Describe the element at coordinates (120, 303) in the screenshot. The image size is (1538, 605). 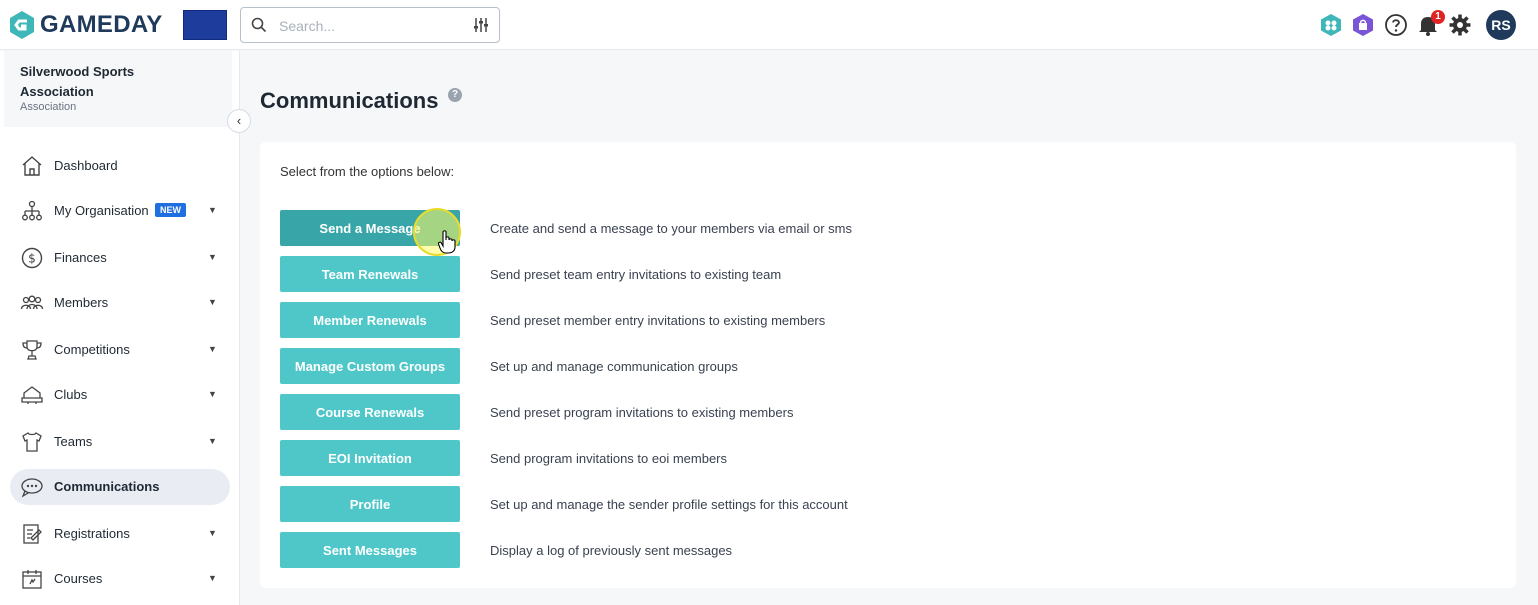
I see `sidebar-item-members: Members ▼` at that location.